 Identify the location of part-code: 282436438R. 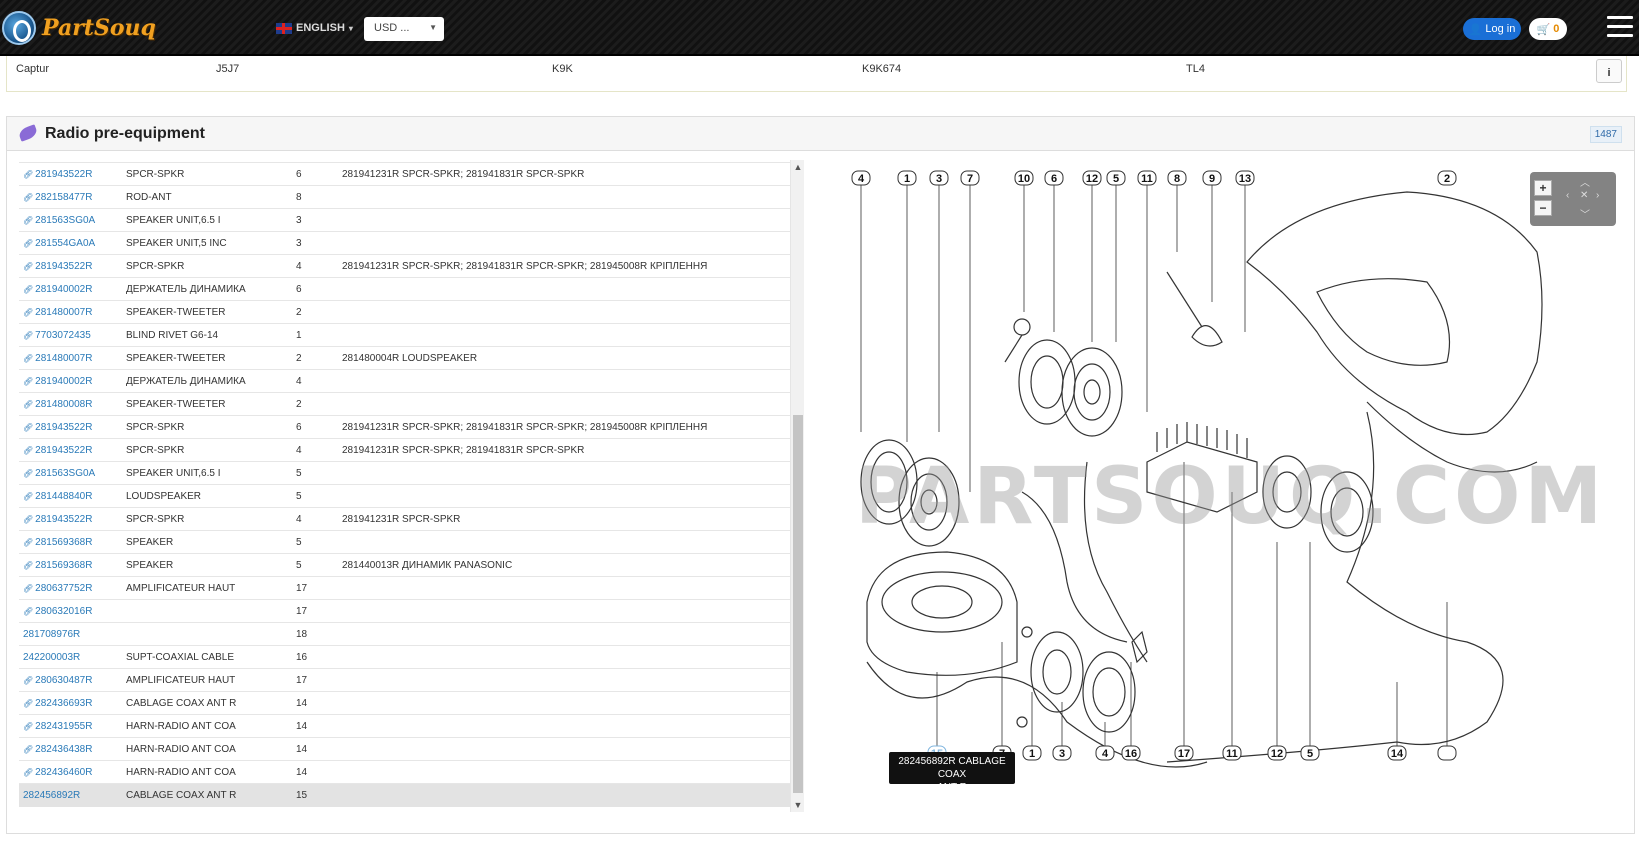
(63, 749).